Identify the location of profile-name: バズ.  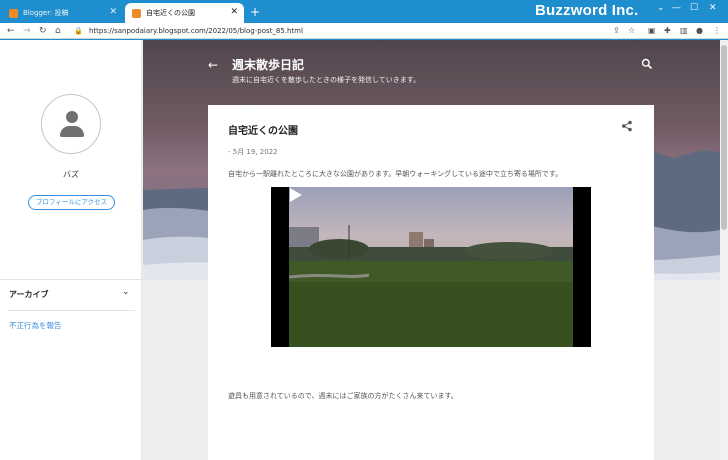
(71, 174).